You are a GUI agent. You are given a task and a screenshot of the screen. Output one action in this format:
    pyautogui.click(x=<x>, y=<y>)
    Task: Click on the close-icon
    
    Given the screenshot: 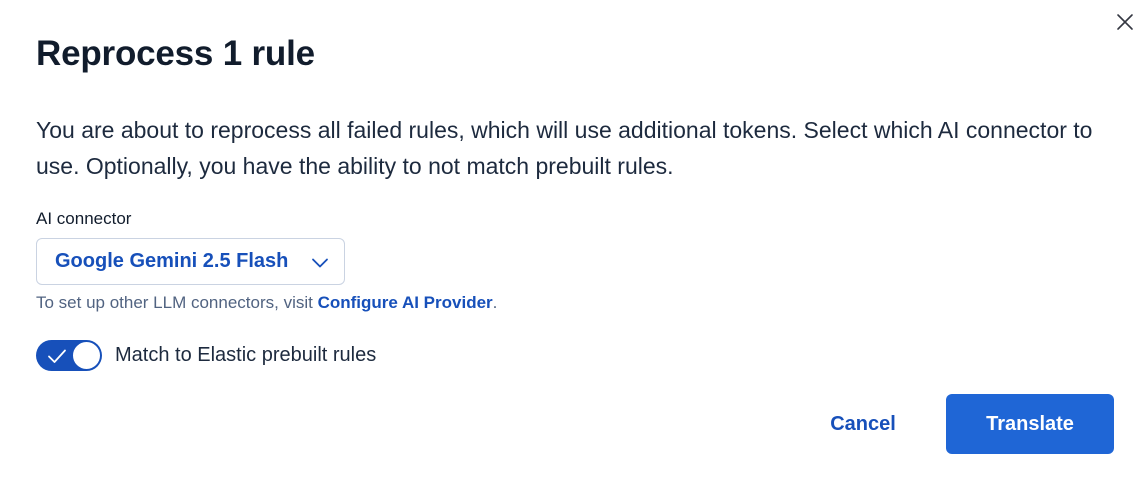 What is the action you would take?
    pyautogui.click(x=1125, y=22)
    